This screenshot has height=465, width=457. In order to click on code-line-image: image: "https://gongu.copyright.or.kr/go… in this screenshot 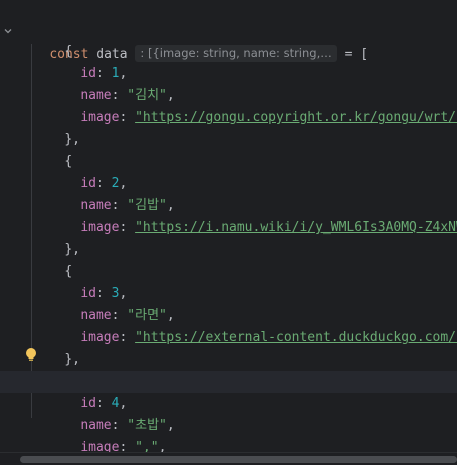, I will do `click(228, 105)`.